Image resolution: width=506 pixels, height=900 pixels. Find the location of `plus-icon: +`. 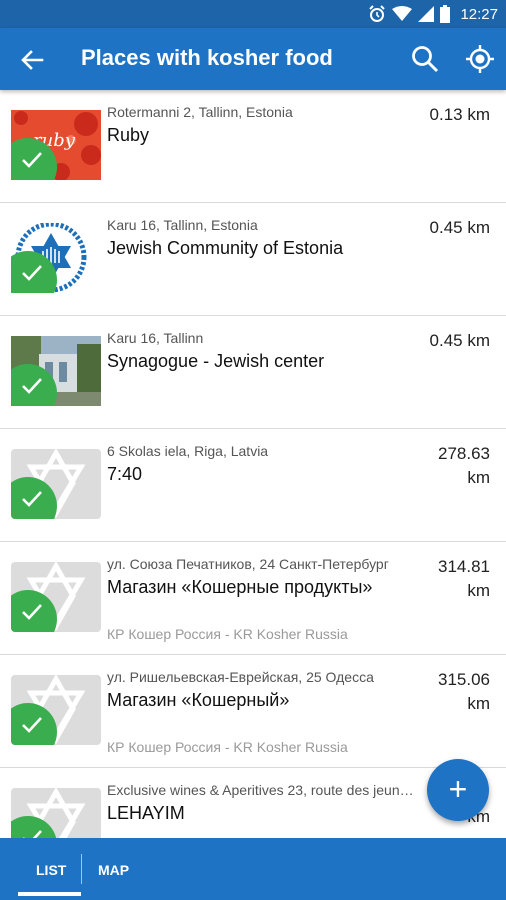

plus-icon: + is located at coordinates (458, 789).